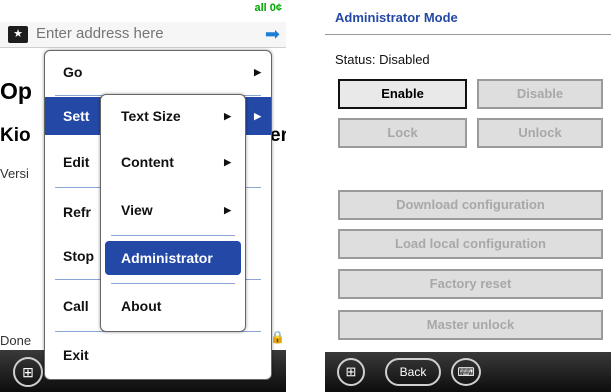 This screenshot has height=392, width=611. I want to click on page-heading: Op, so click(16, 91).